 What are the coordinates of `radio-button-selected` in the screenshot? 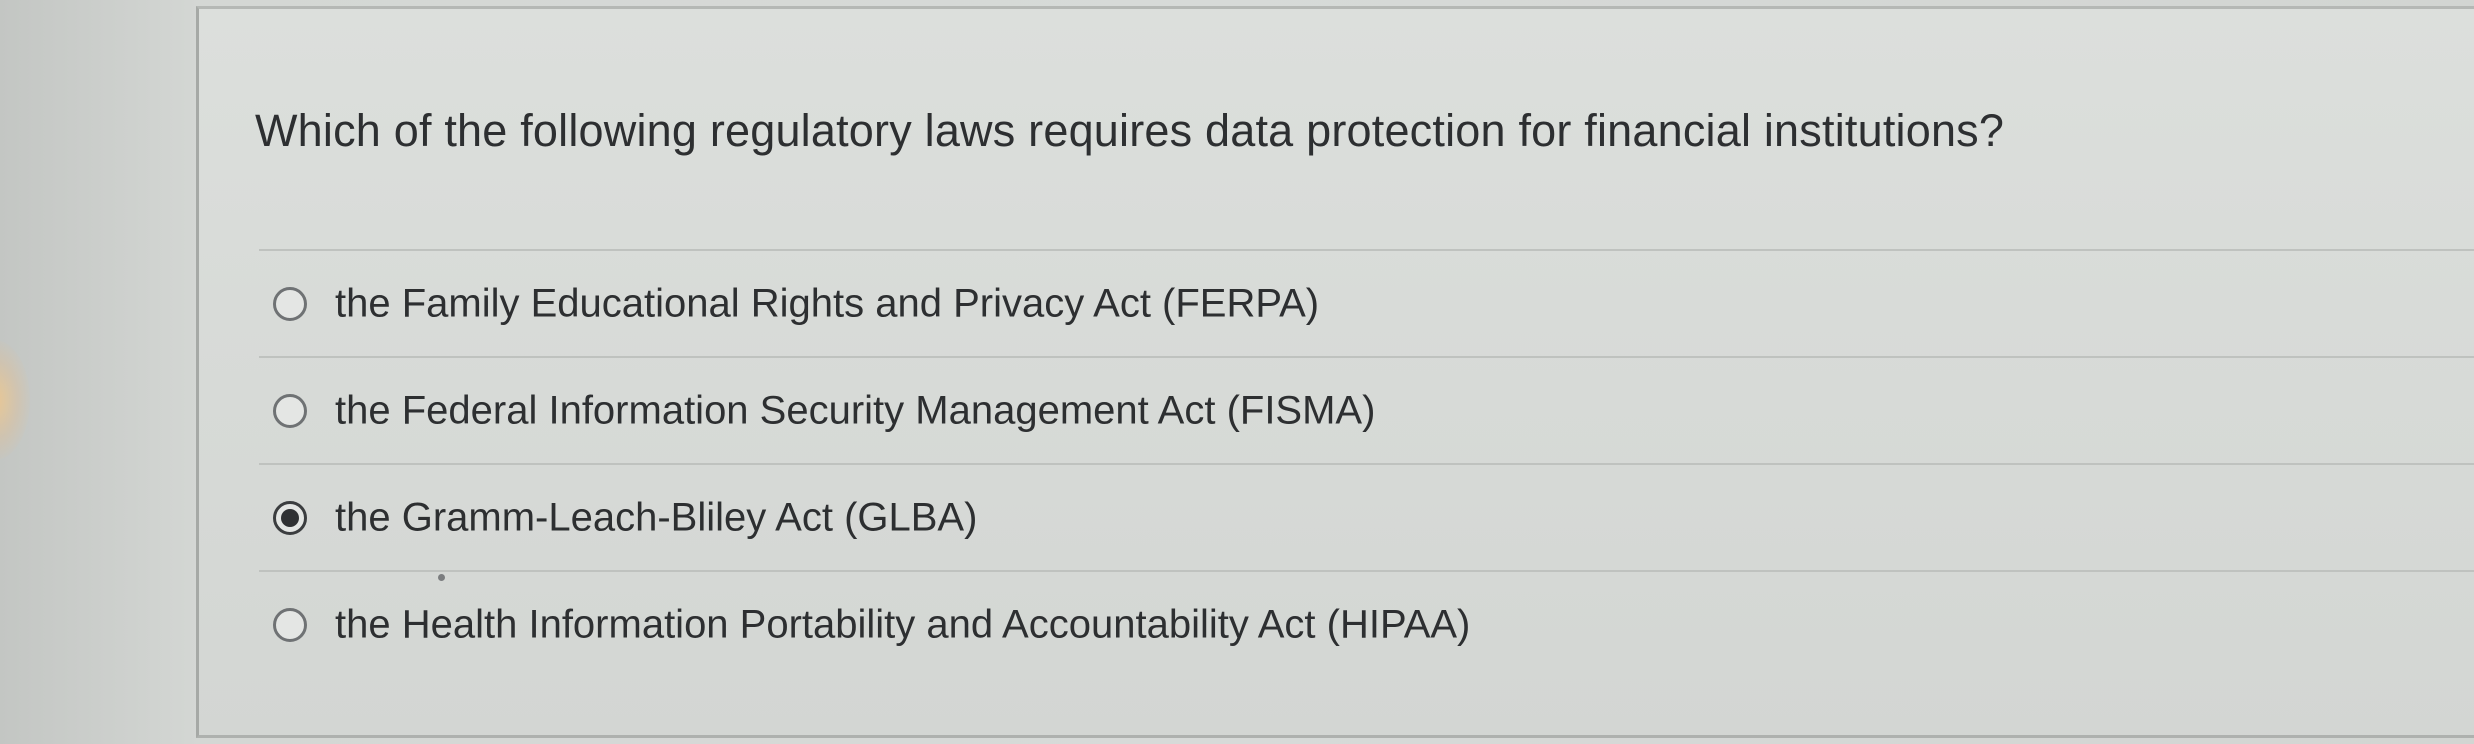 It's located at (290, 517).